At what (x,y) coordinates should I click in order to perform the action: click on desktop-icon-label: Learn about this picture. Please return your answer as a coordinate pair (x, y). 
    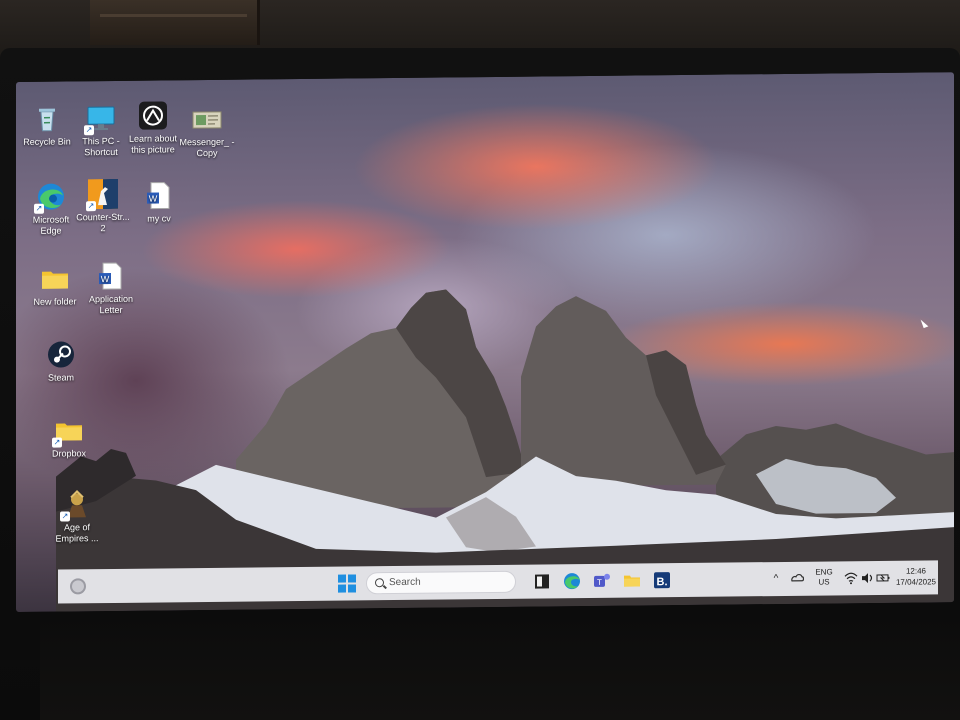
    Looking at the image, I should click on (153, 144).